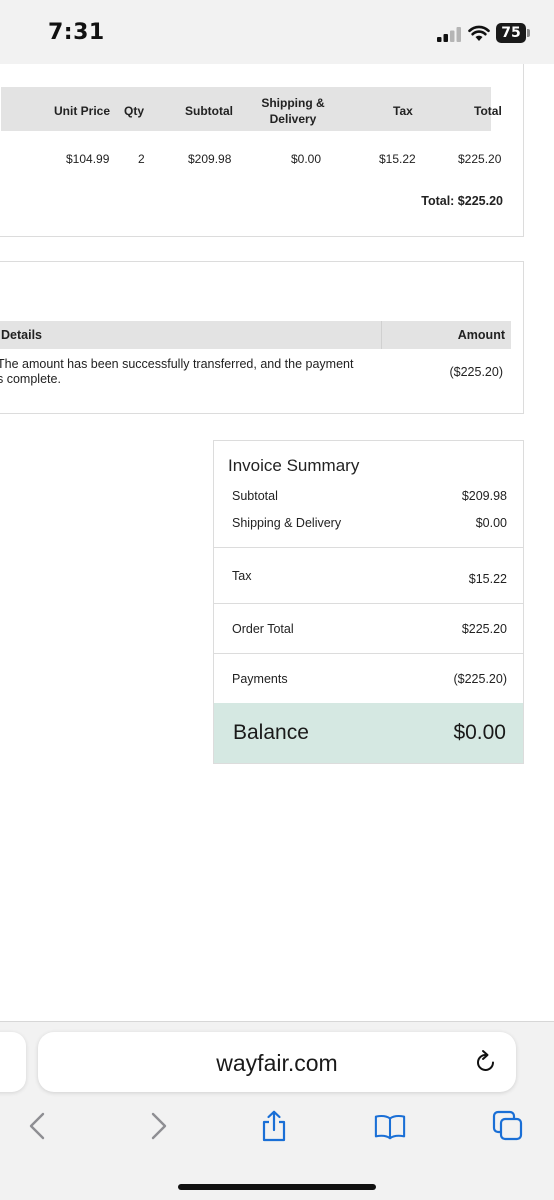 The image size is (554, 1200). I want to click on header-shipping: Shipping & Delivery, so click(293, 111).